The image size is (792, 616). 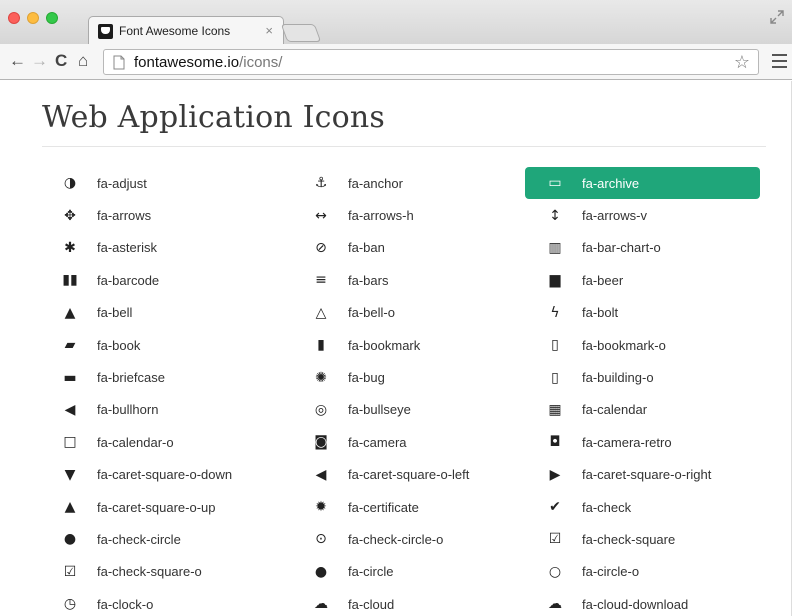 I want to click on icon-item-fa-bug: ✺ fa-bug, so click(x=422, y=377).